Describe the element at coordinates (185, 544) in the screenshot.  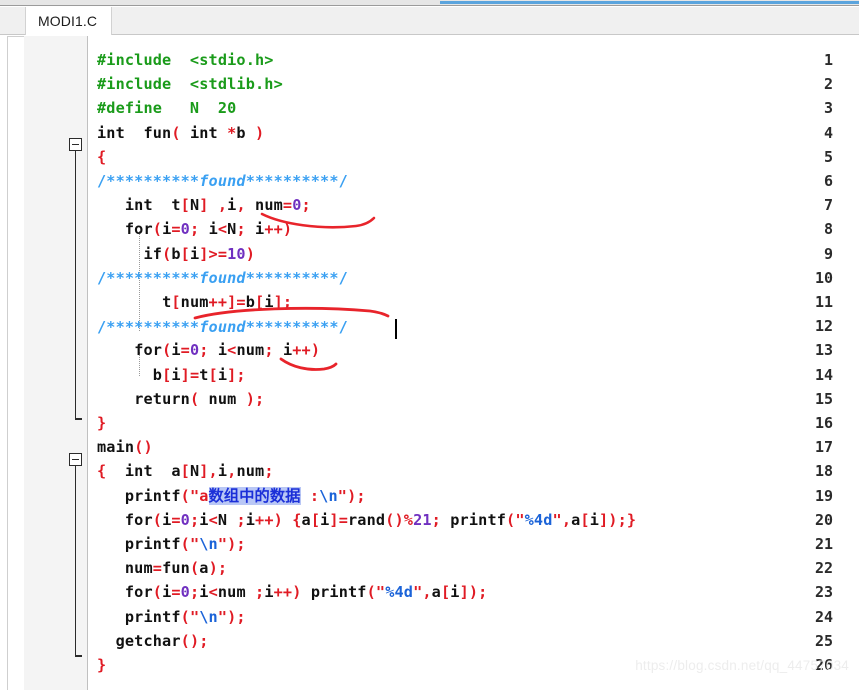
I see `code-line-21-text: printf("\n");` at that location.